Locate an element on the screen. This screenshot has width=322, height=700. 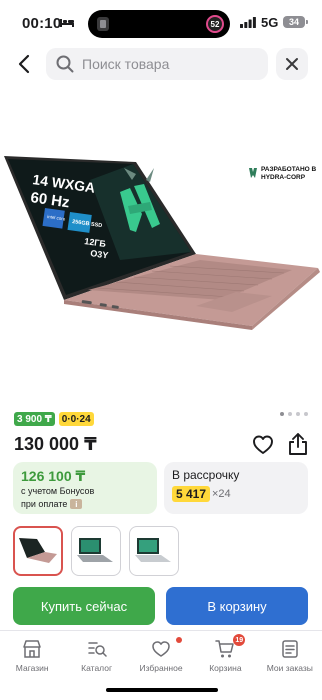
promo-badges: 3 900 ₸ 0·0·24 is located at coordinates (54, 419).